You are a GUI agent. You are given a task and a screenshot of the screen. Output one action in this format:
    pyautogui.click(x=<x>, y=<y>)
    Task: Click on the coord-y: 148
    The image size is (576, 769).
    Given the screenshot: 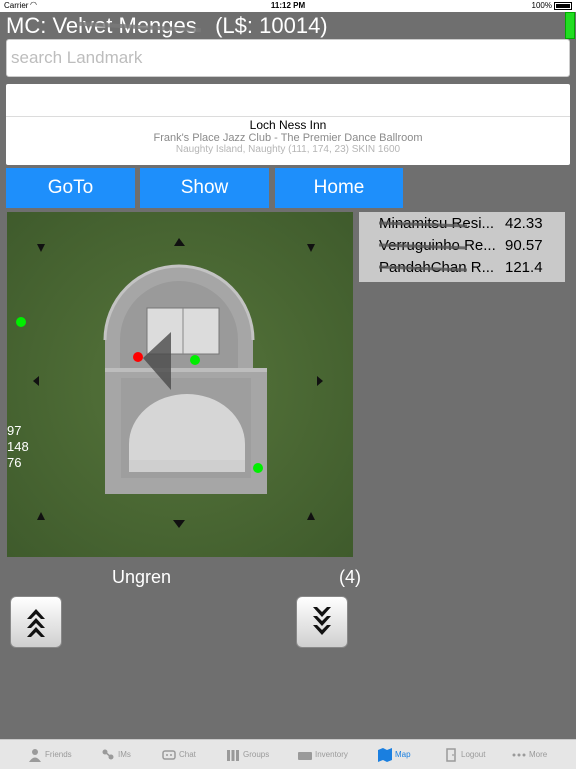 What is the action you would take?
    pyautogui.click(x=18, y=446)
    